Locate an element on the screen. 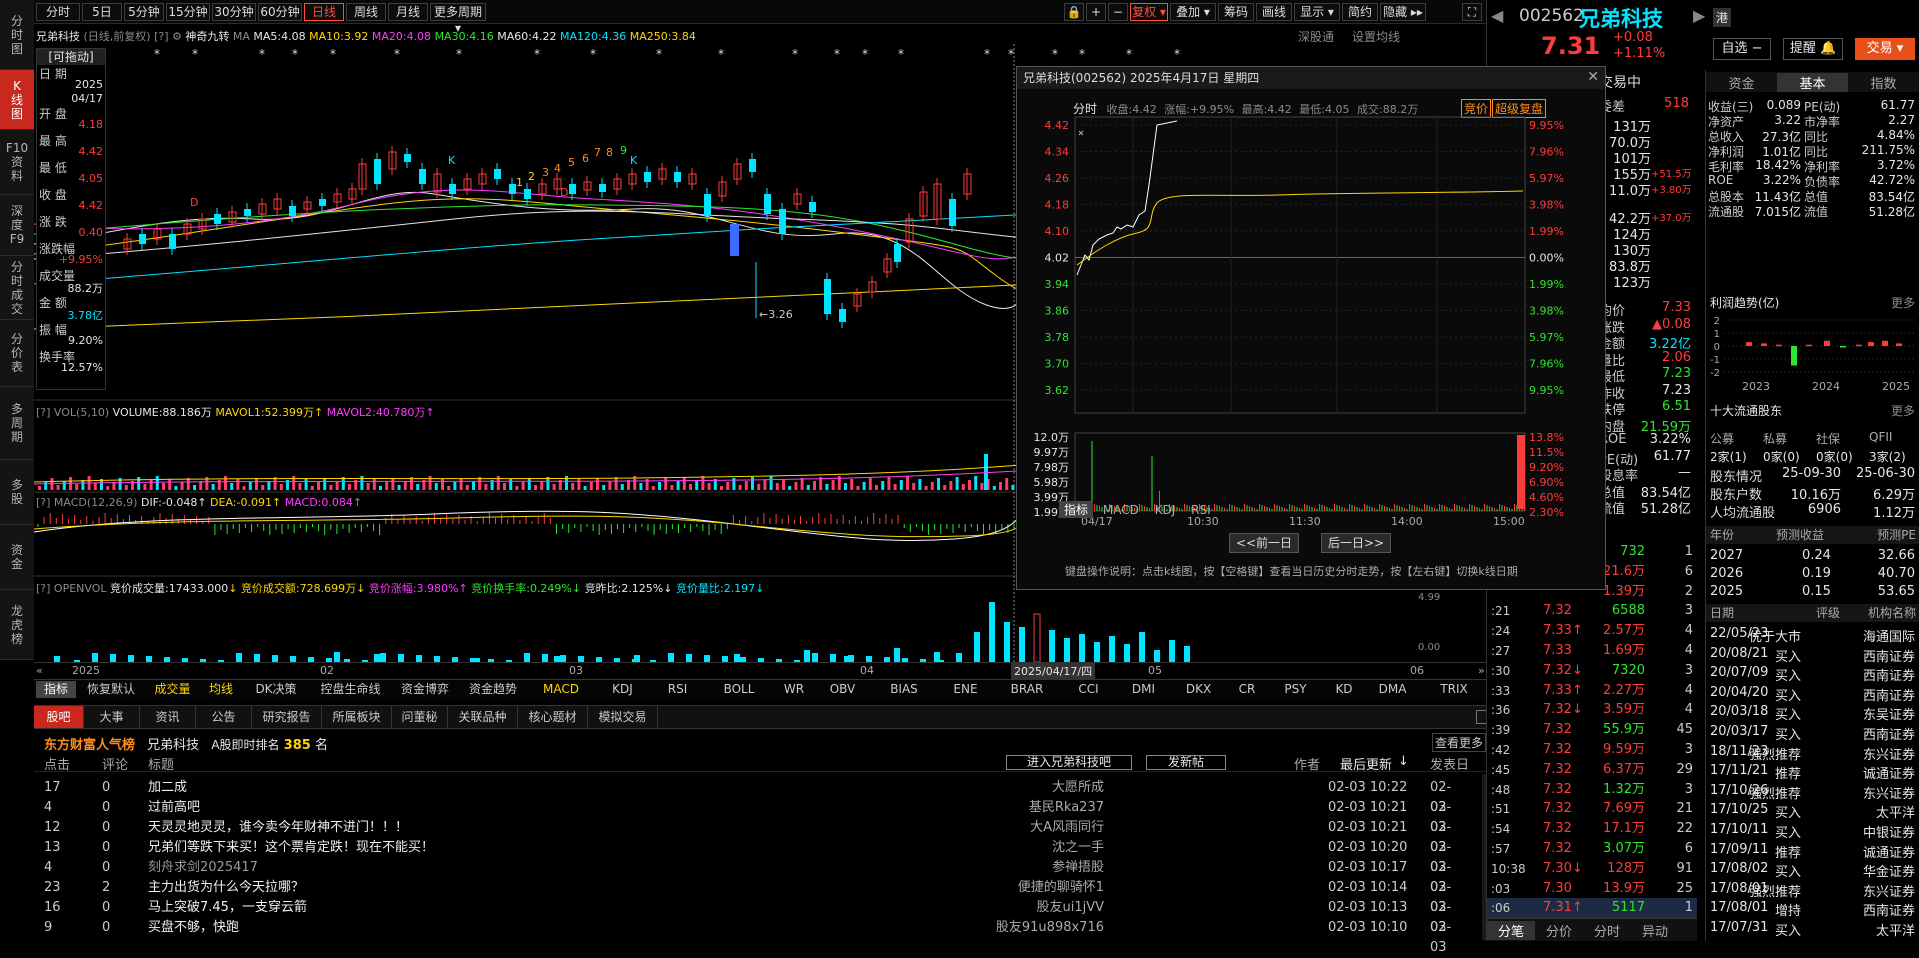 This screenshot has width=1919, height=958. fund-tab: 基本 is located at coordinates (1812, 82).